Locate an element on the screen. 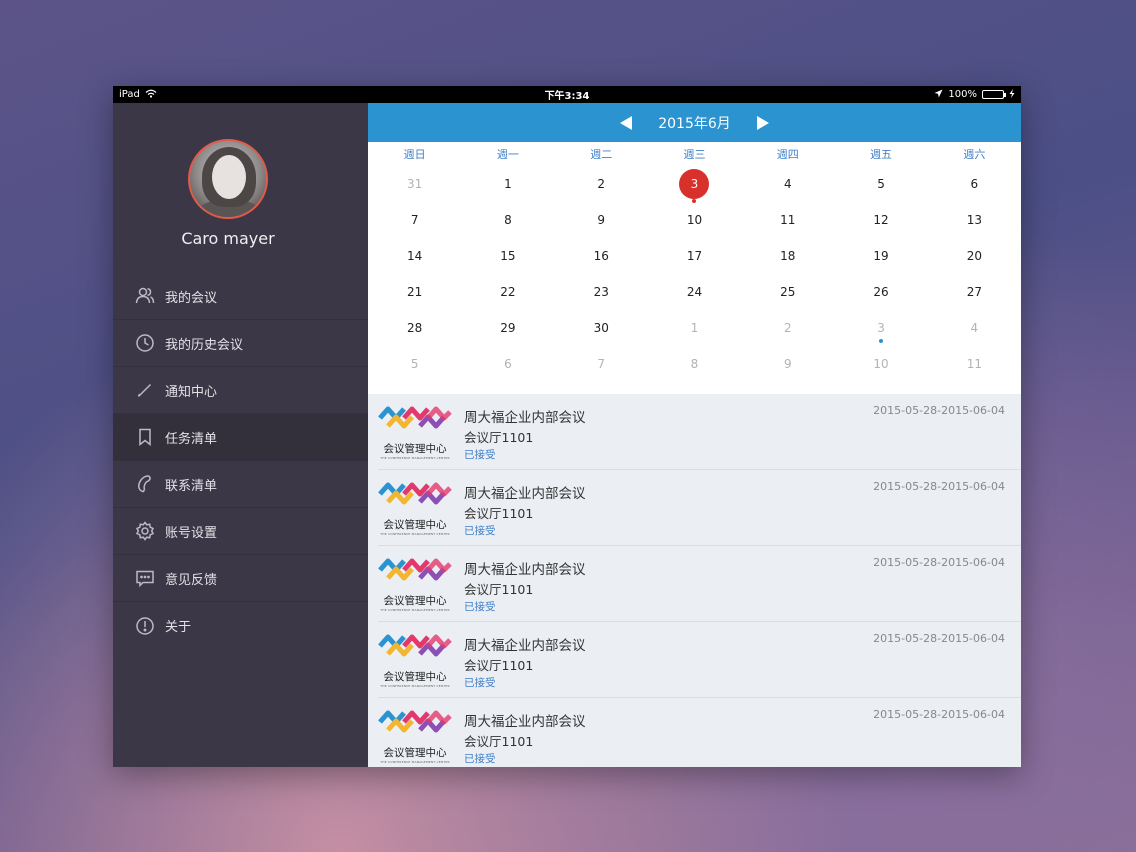  calendar-day: 3 is located at coordinates (880, 328).